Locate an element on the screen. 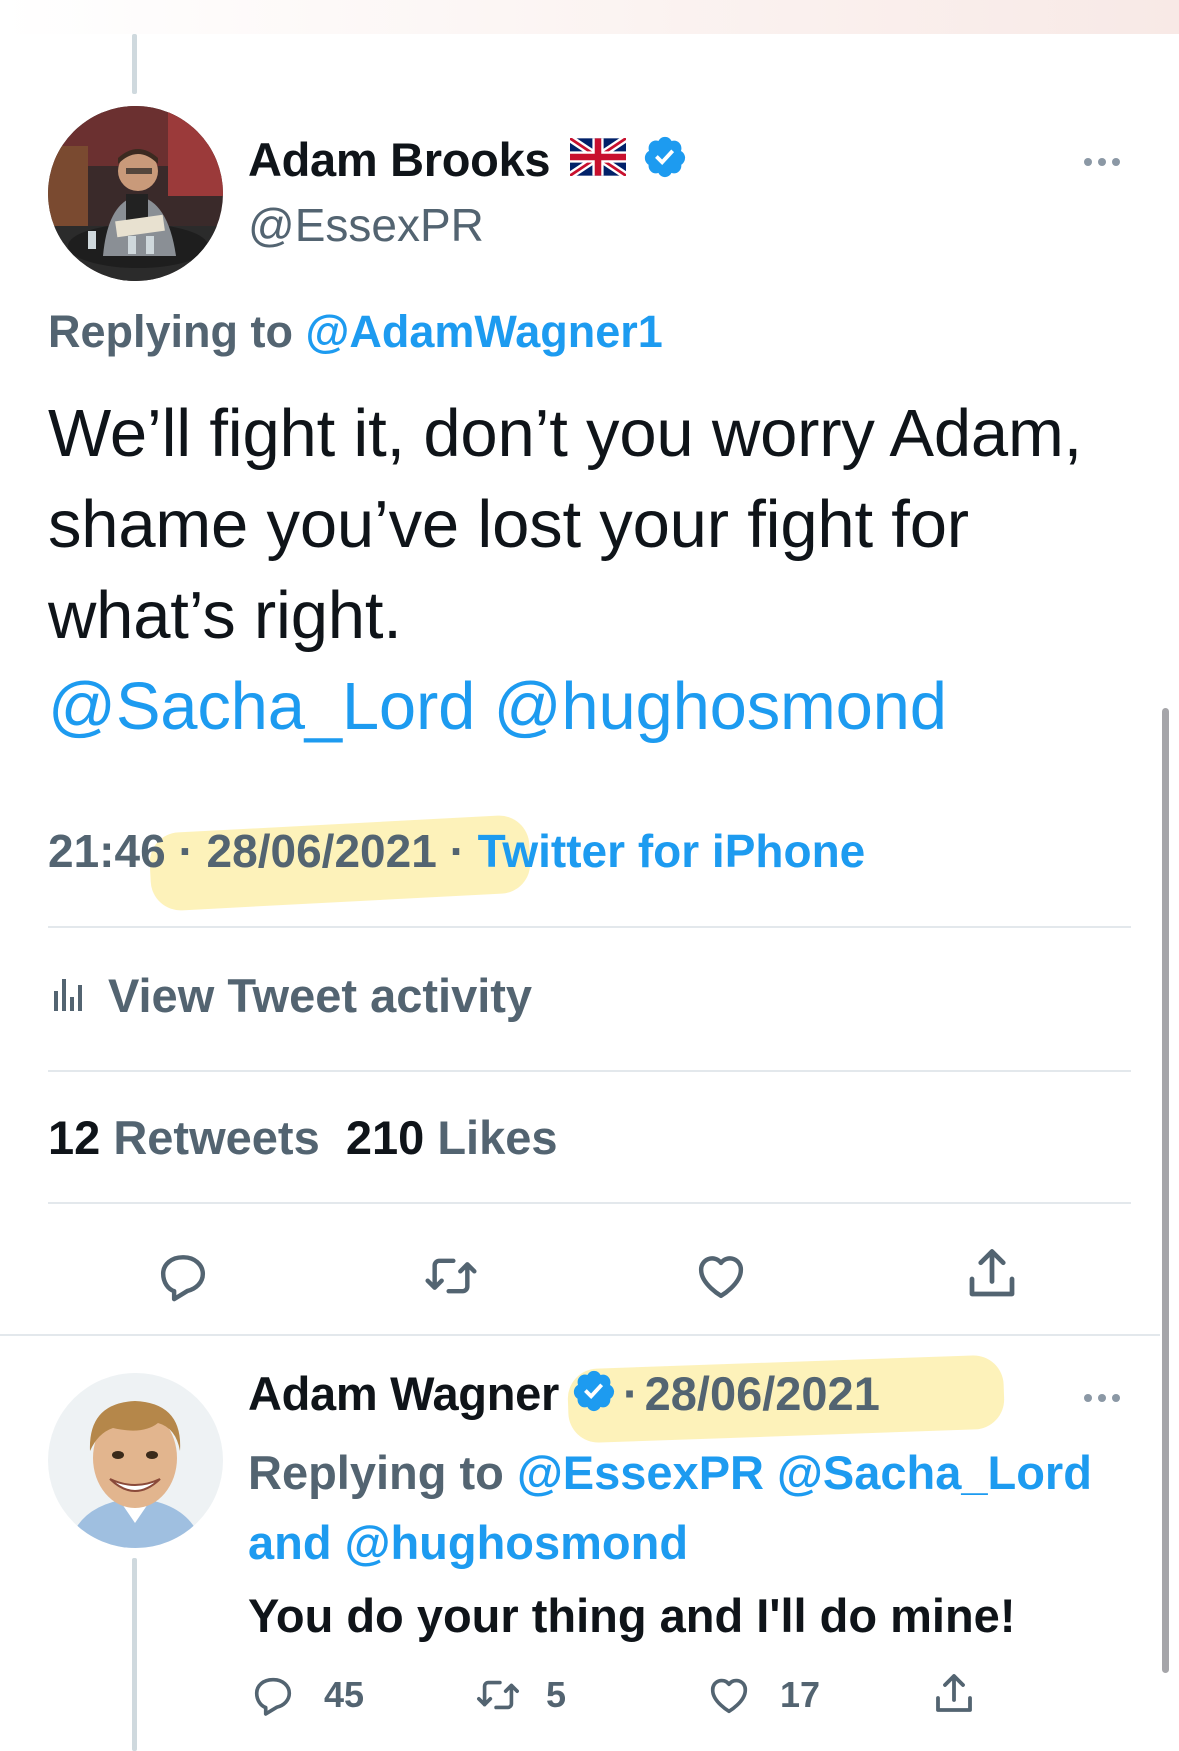 The height and width of the screenshot is (1751, 1179). author-handle: @EssexPR is located at coordinates (366, 225).